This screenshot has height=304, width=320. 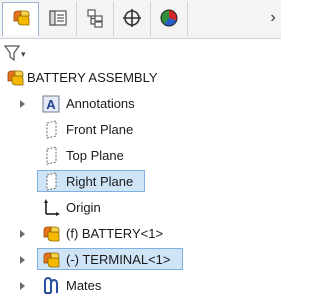 What do you see at coordinates (140, 286) in the screenshot?
I see `tree-item-mates: Mates` at bounding box center [140, 286].